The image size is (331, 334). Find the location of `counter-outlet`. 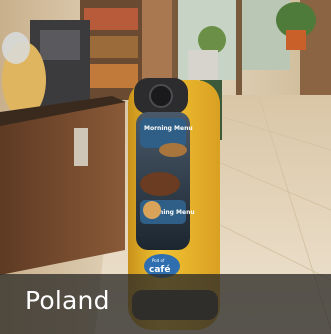

counter-outlet is located at coordinates (81, 147).